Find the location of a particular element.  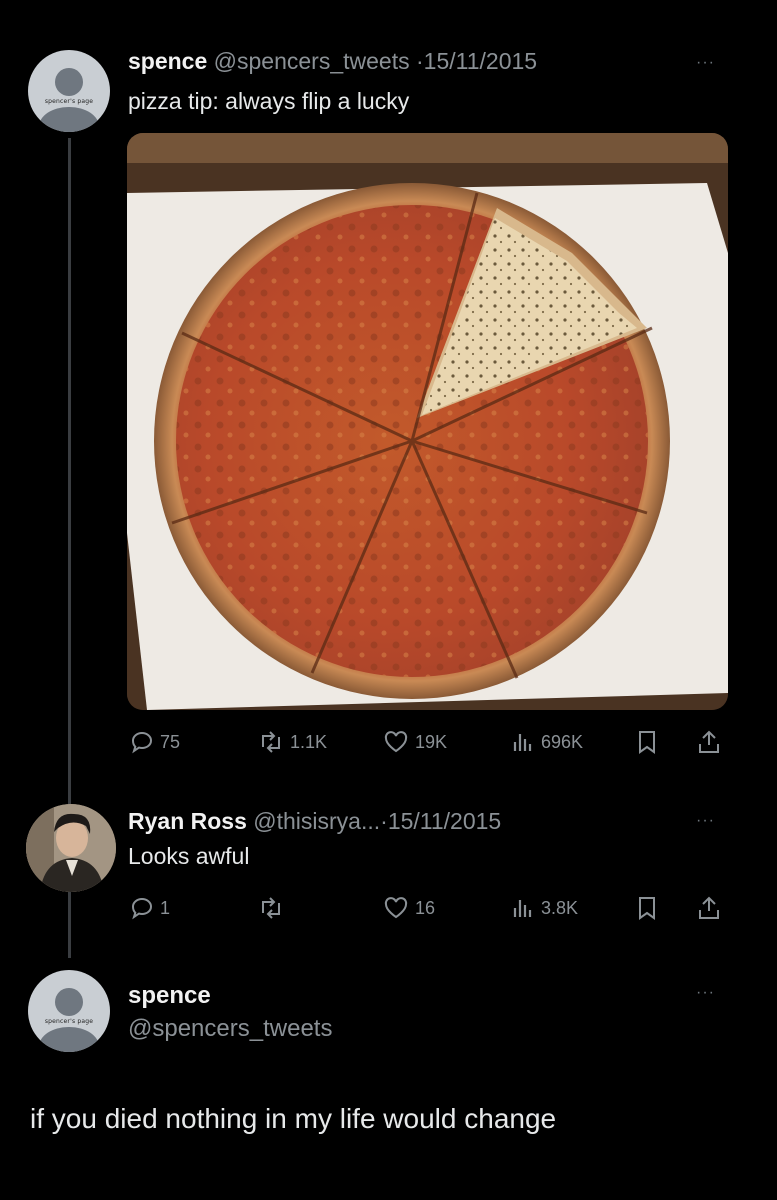

tweet1-header: spence @spencers_tweets ·15/11/2015 is located at coordinates (332, 61).